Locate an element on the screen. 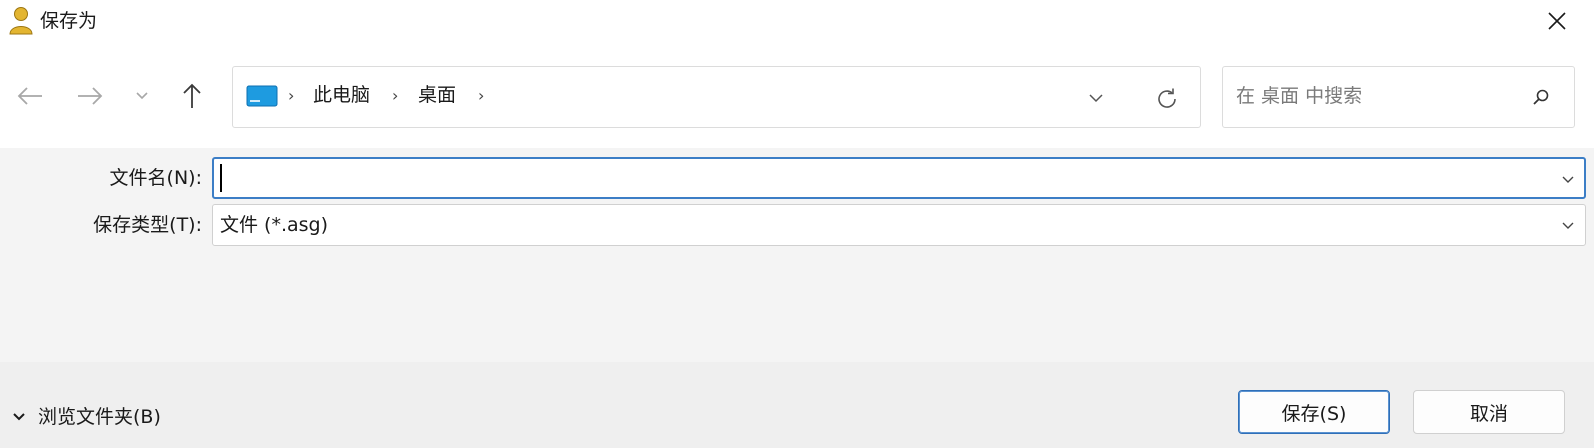 This screenshot has height=448, width=1594. close-button is located at coordinates (1557, 21).